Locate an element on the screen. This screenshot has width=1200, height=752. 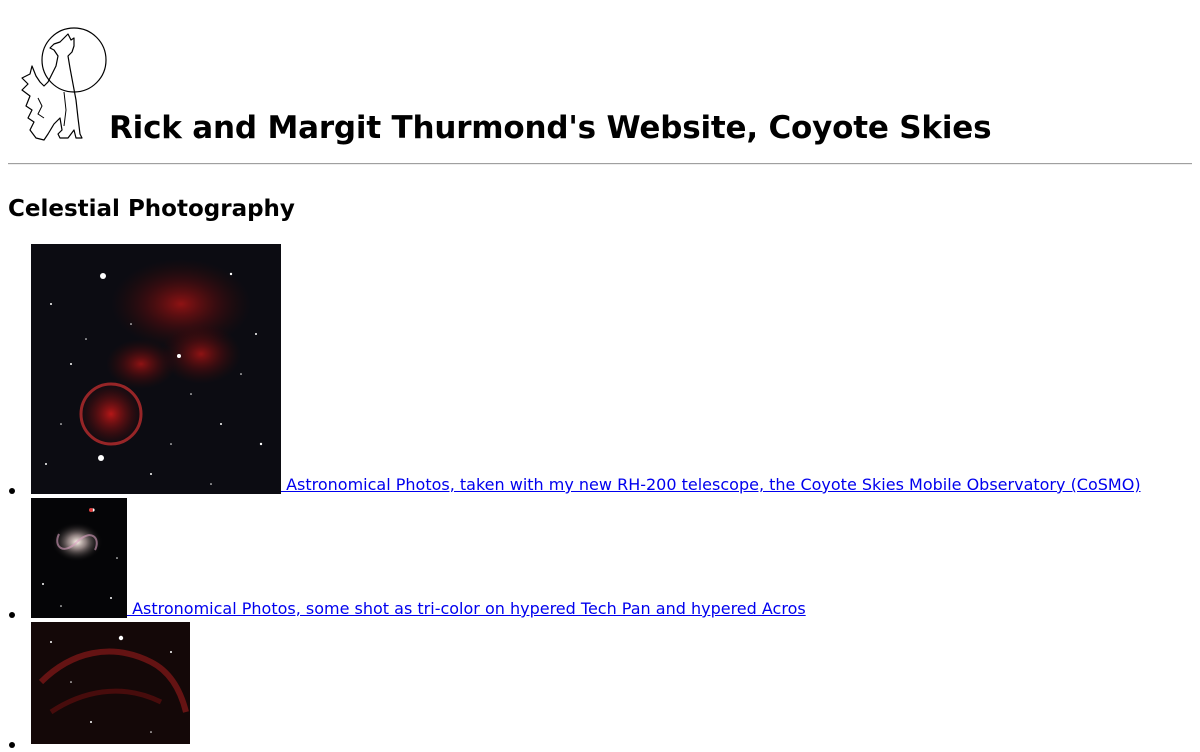
link-nebula-photos is located at coordinates (110, 683).